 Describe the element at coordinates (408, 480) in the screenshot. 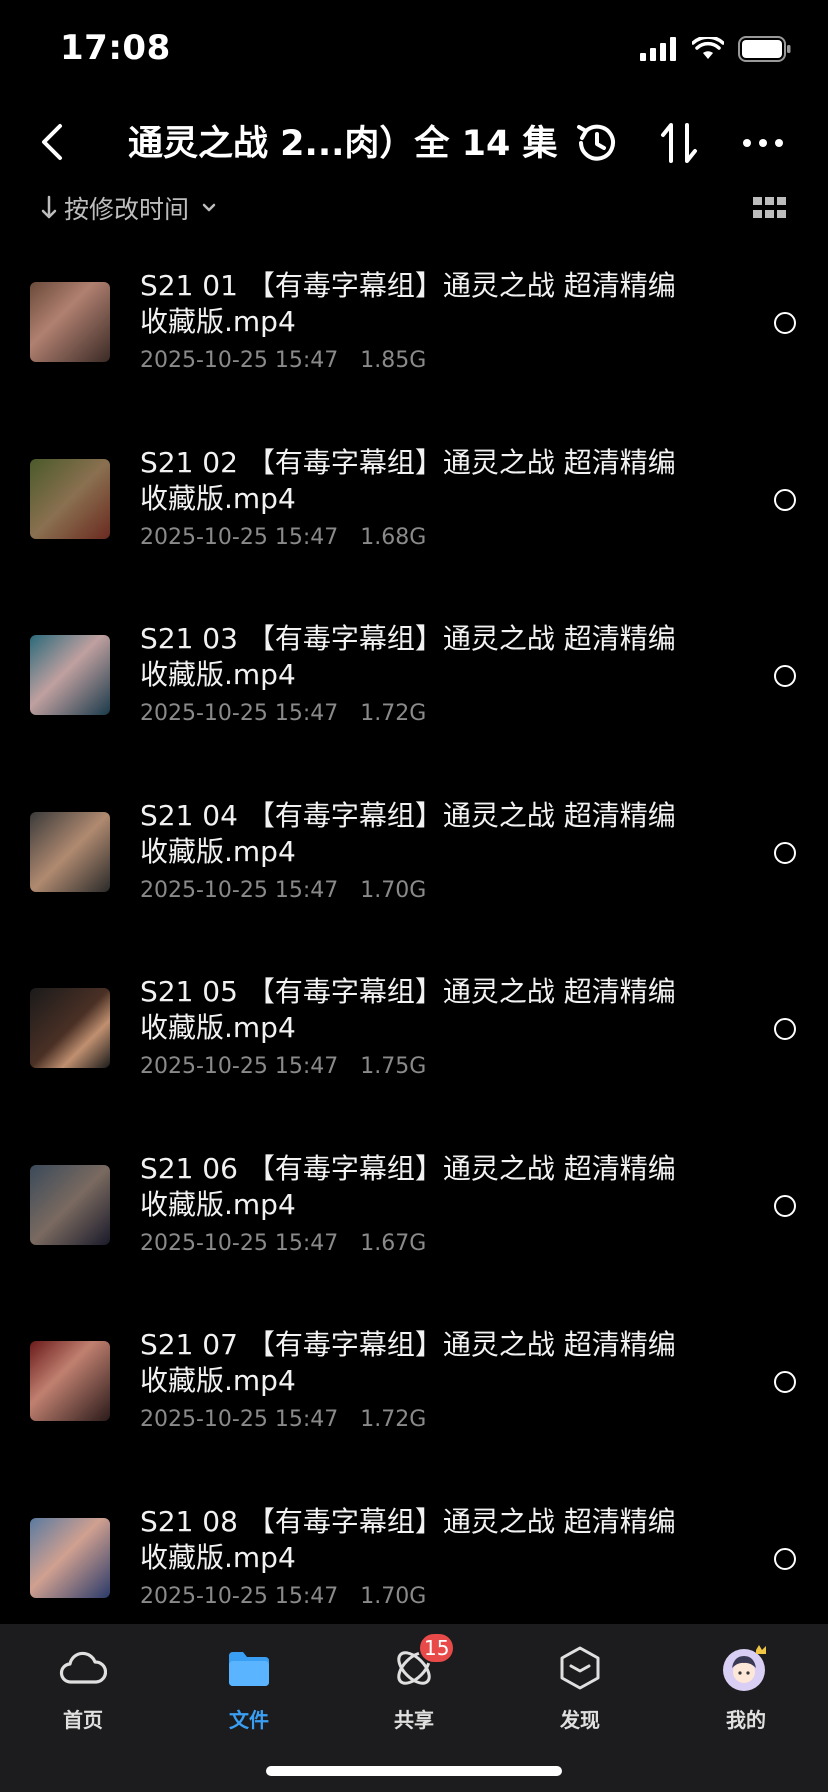

I see `file-name: S21 02 【有毒字幕组】通灵之战 超清精编收藏版.mp4` at that location.